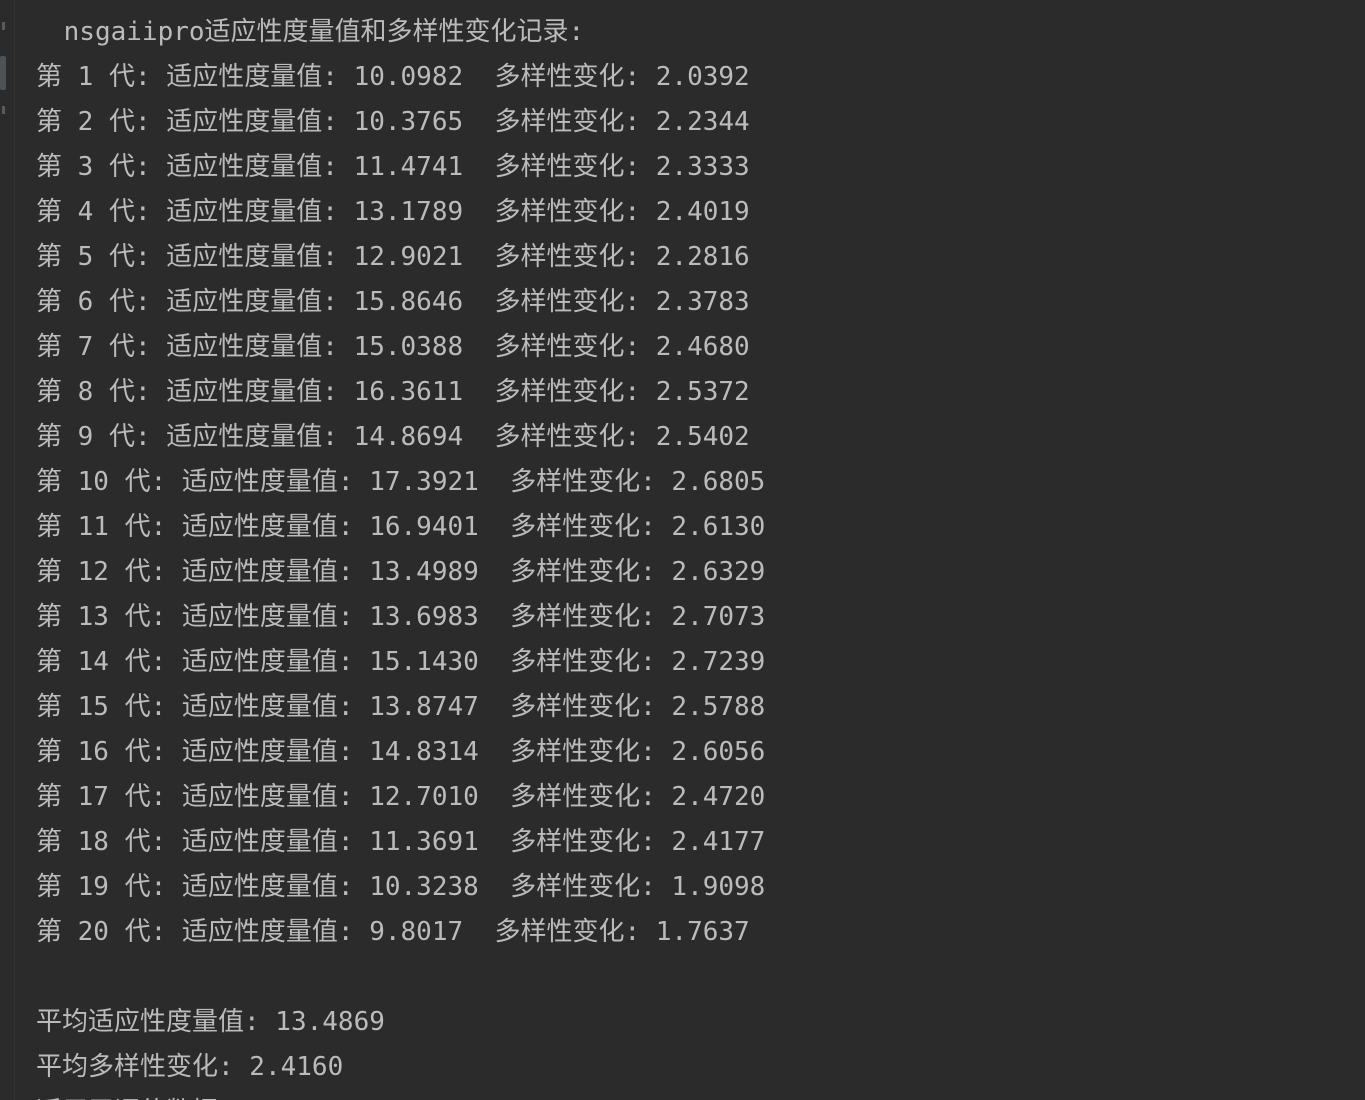  I want to click on average-diversity-line: 平均多样性变化: 2.4160, so click(190, 1067).